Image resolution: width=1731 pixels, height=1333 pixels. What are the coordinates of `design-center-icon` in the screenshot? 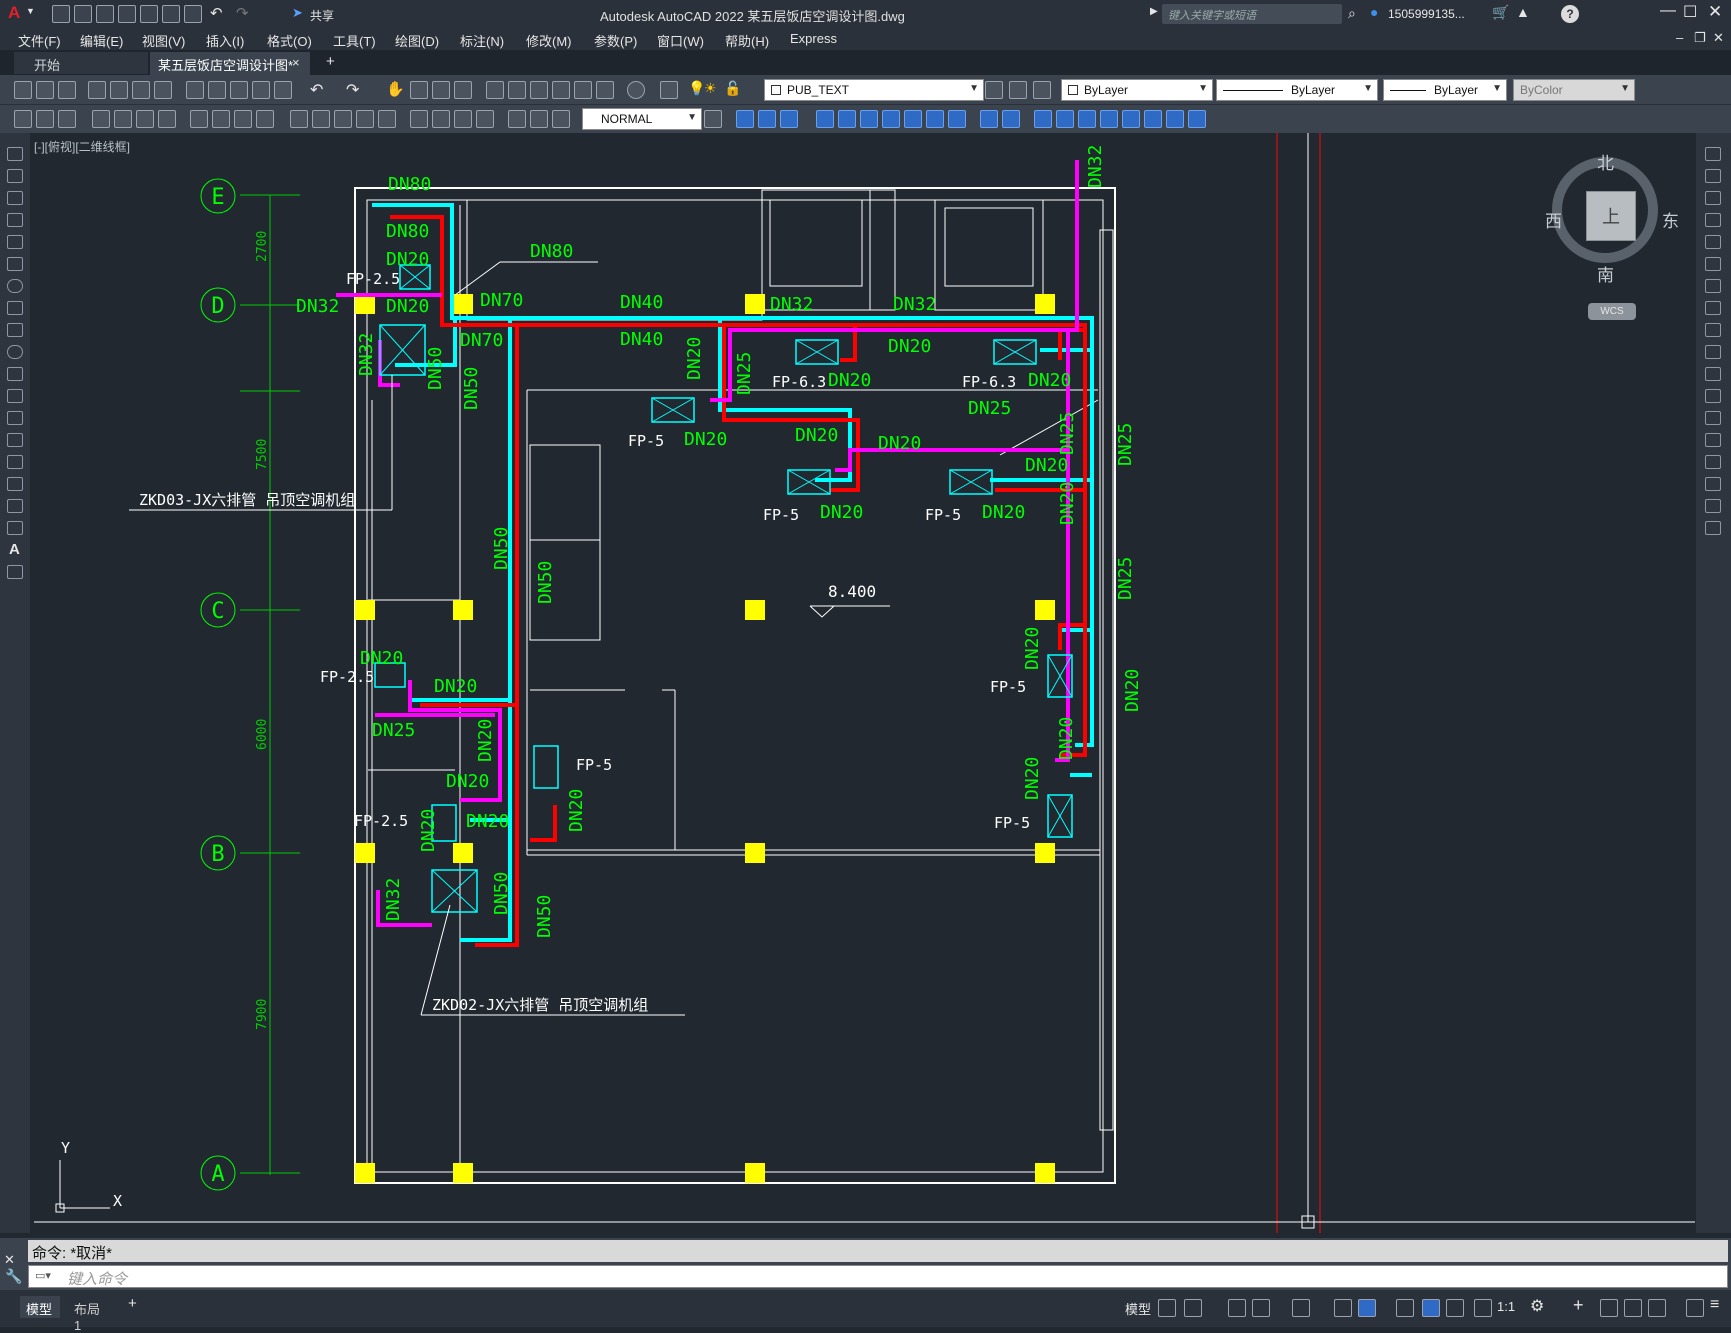 It's located at (517, 90).